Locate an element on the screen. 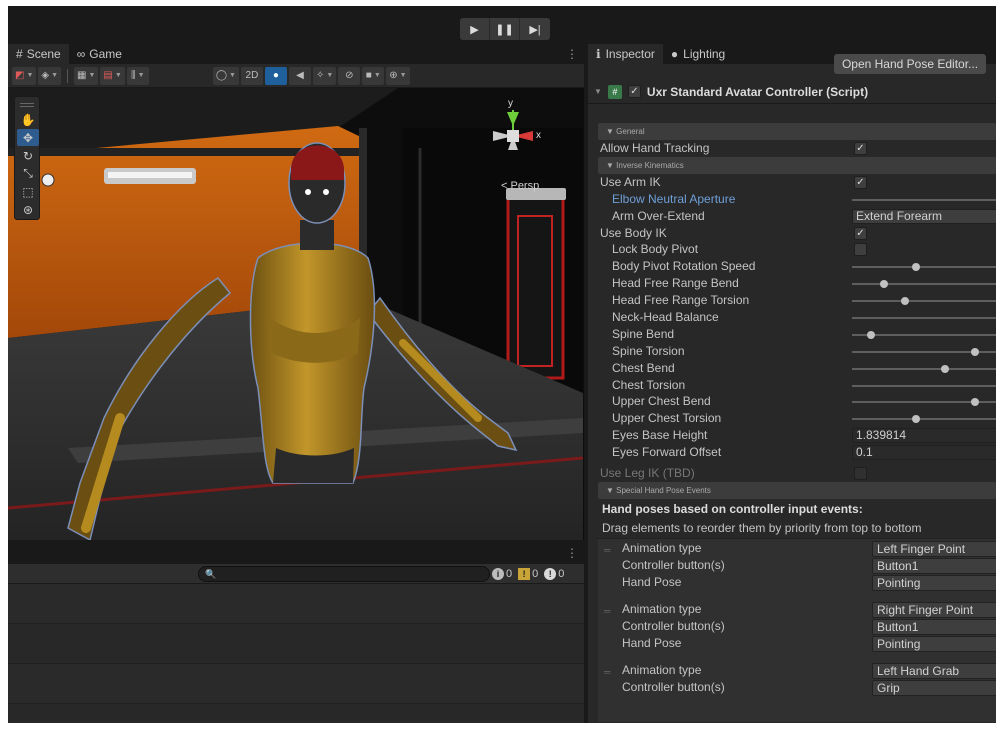 This screenshot has height=729, width=996. use-body-ik-checkbox: ✓ is located at coordinates (860, 233).